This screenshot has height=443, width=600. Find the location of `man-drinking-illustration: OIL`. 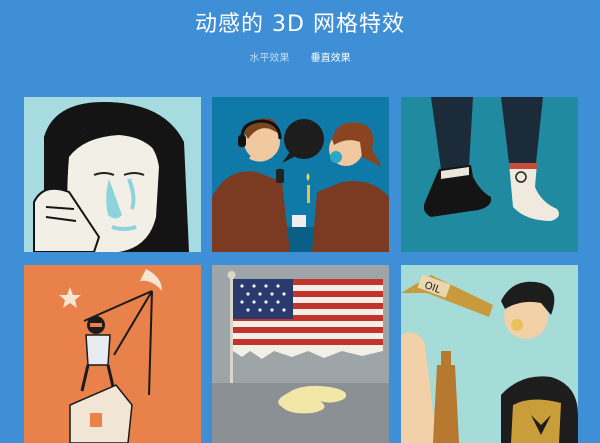

man-drinking-illustration: OIL is located at coordinates (489, 354).